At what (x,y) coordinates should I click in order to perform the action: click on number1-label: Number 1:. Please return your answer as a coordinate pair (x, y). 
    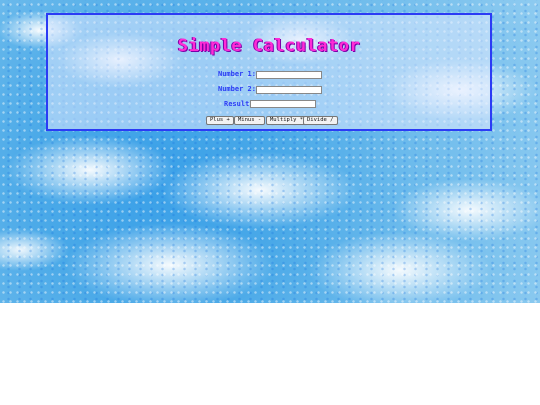
    Looking at the image, I should click on (237, 74).